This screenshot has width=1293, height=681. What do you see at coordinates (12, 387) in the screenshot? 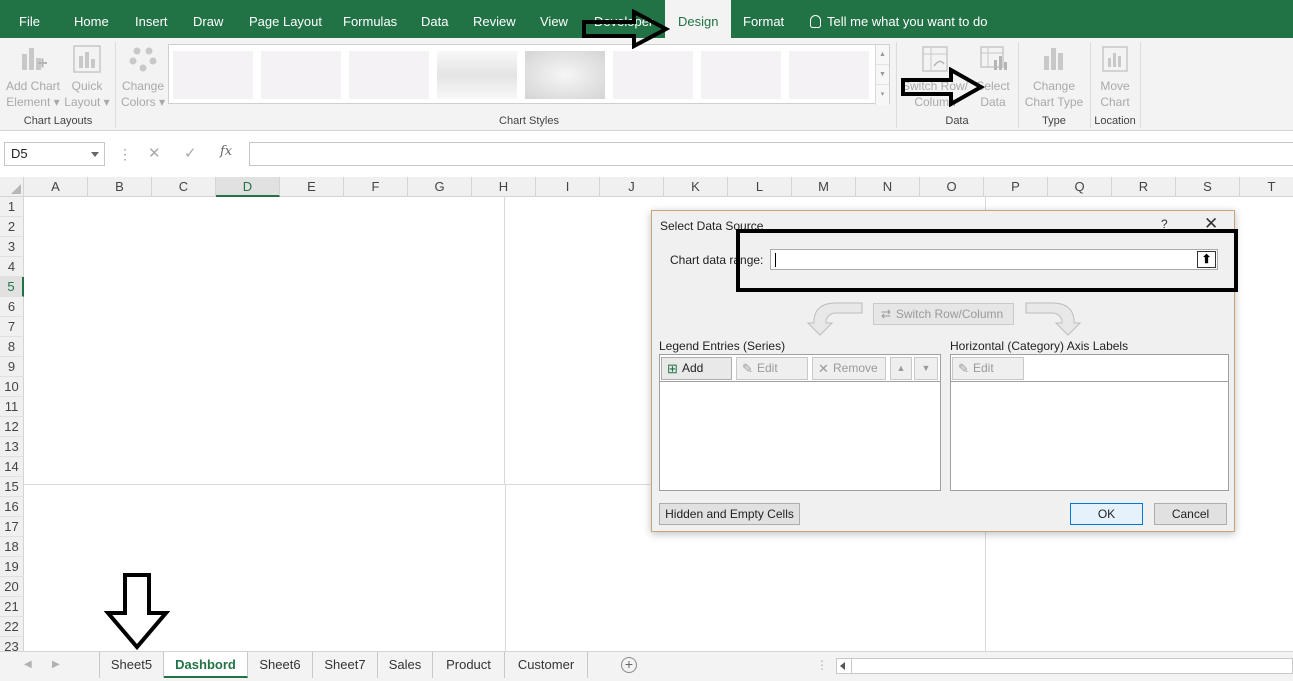
I see `row-header-10: 10` at bounding box center [12, 387].